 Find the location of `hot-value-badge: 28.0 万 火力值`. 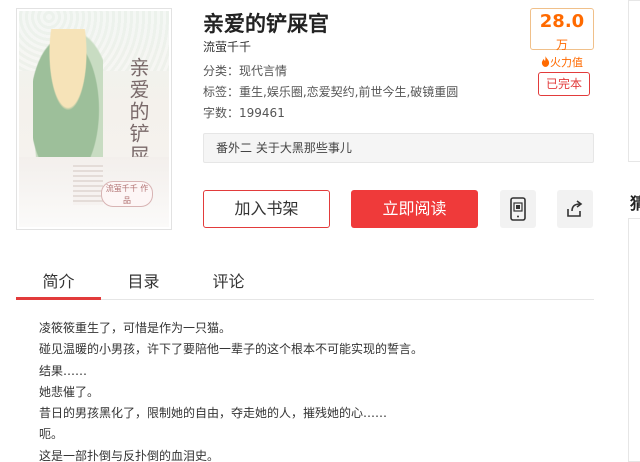

hot-value-badge: 28.0 万 火力值 is located at coordinates (562, 38).